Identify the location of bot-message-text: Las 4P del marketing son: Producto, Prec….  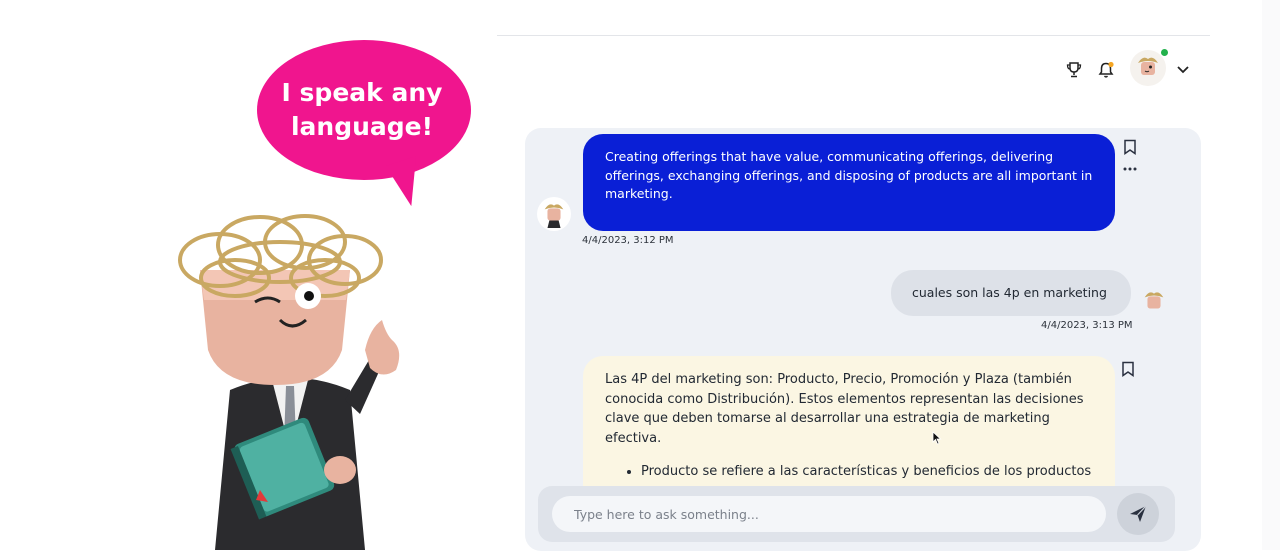
(844, 409).